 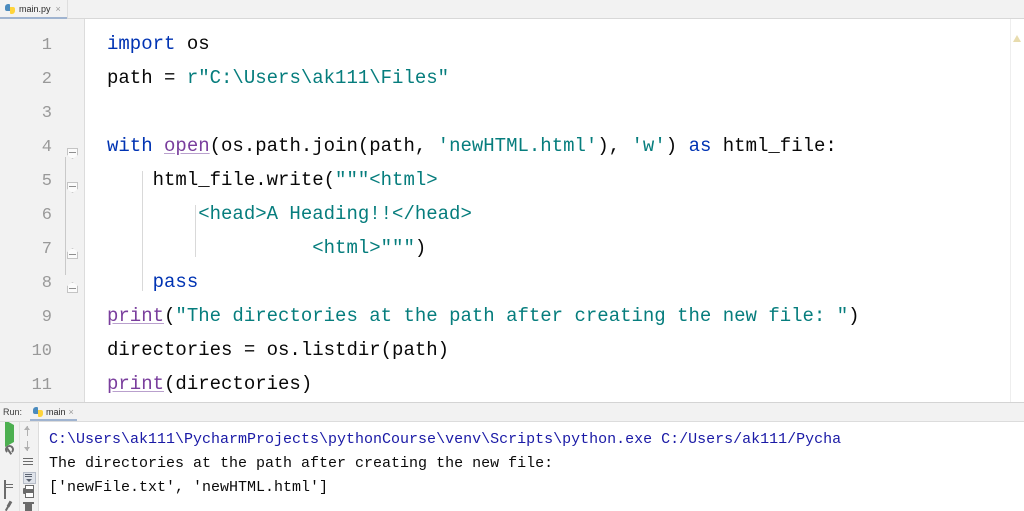 What do you see at coordinates (28, 492) in the screenshot?
I see `print-icon` at bounding box center [28, 492].